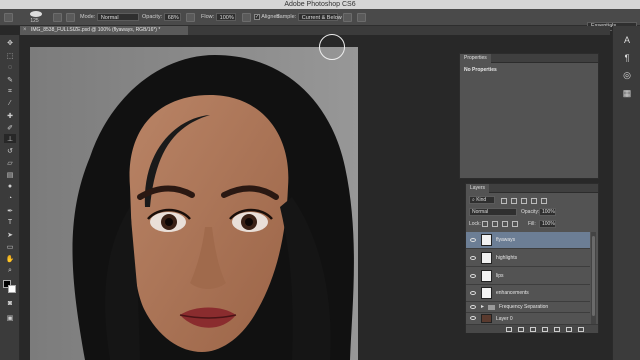  Describe the element at coordinates (10, 270) in the screenshot. I see `zoom-tool-icon: ⌕` at that location.